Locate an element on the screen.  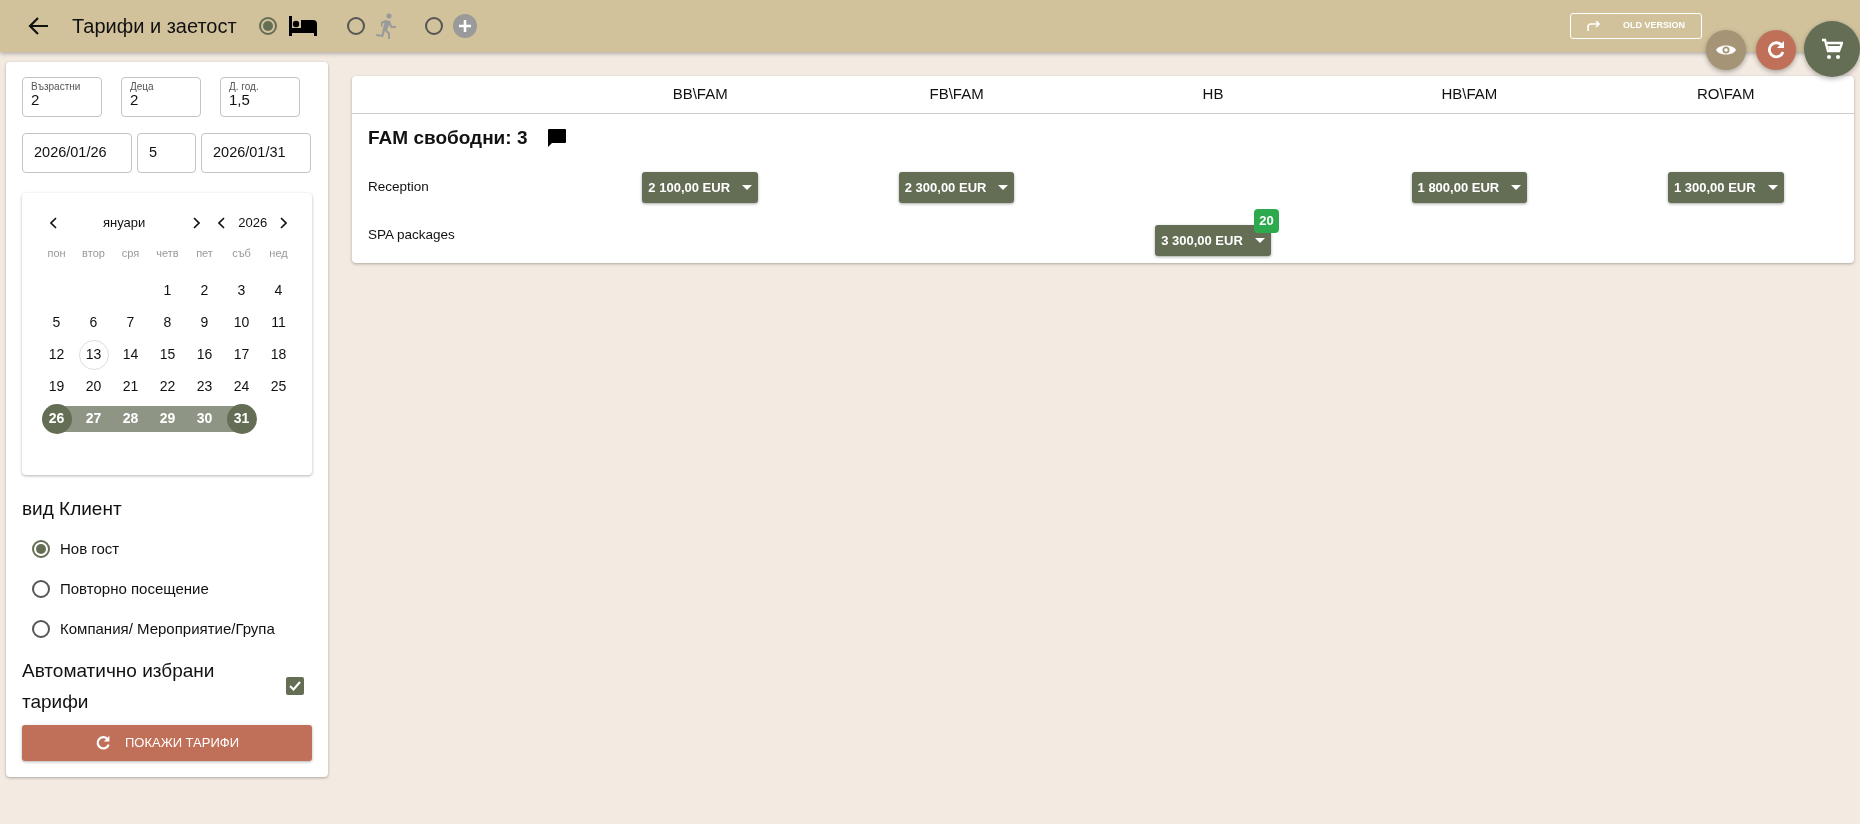
row-label: SPA packages is located at coordinates (411, 235).